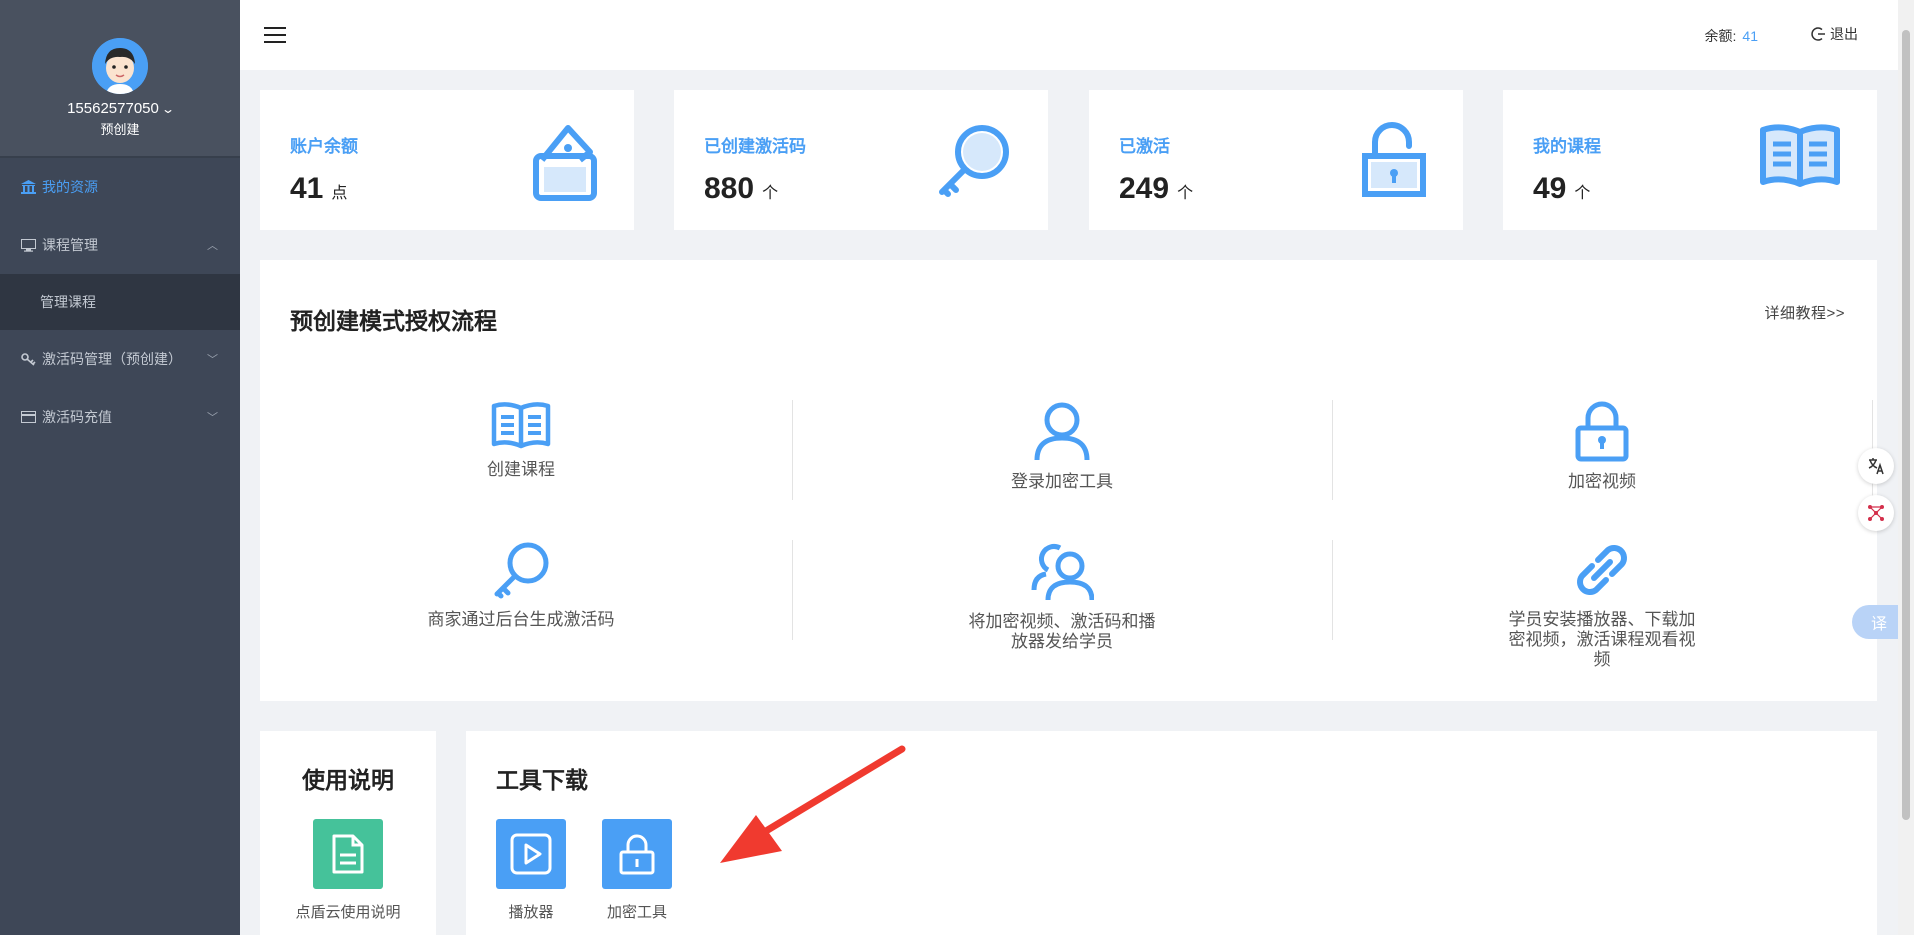 The image size is (1914, 935). I want to click on stat-title: 已创建激活码, so click(755, 146).